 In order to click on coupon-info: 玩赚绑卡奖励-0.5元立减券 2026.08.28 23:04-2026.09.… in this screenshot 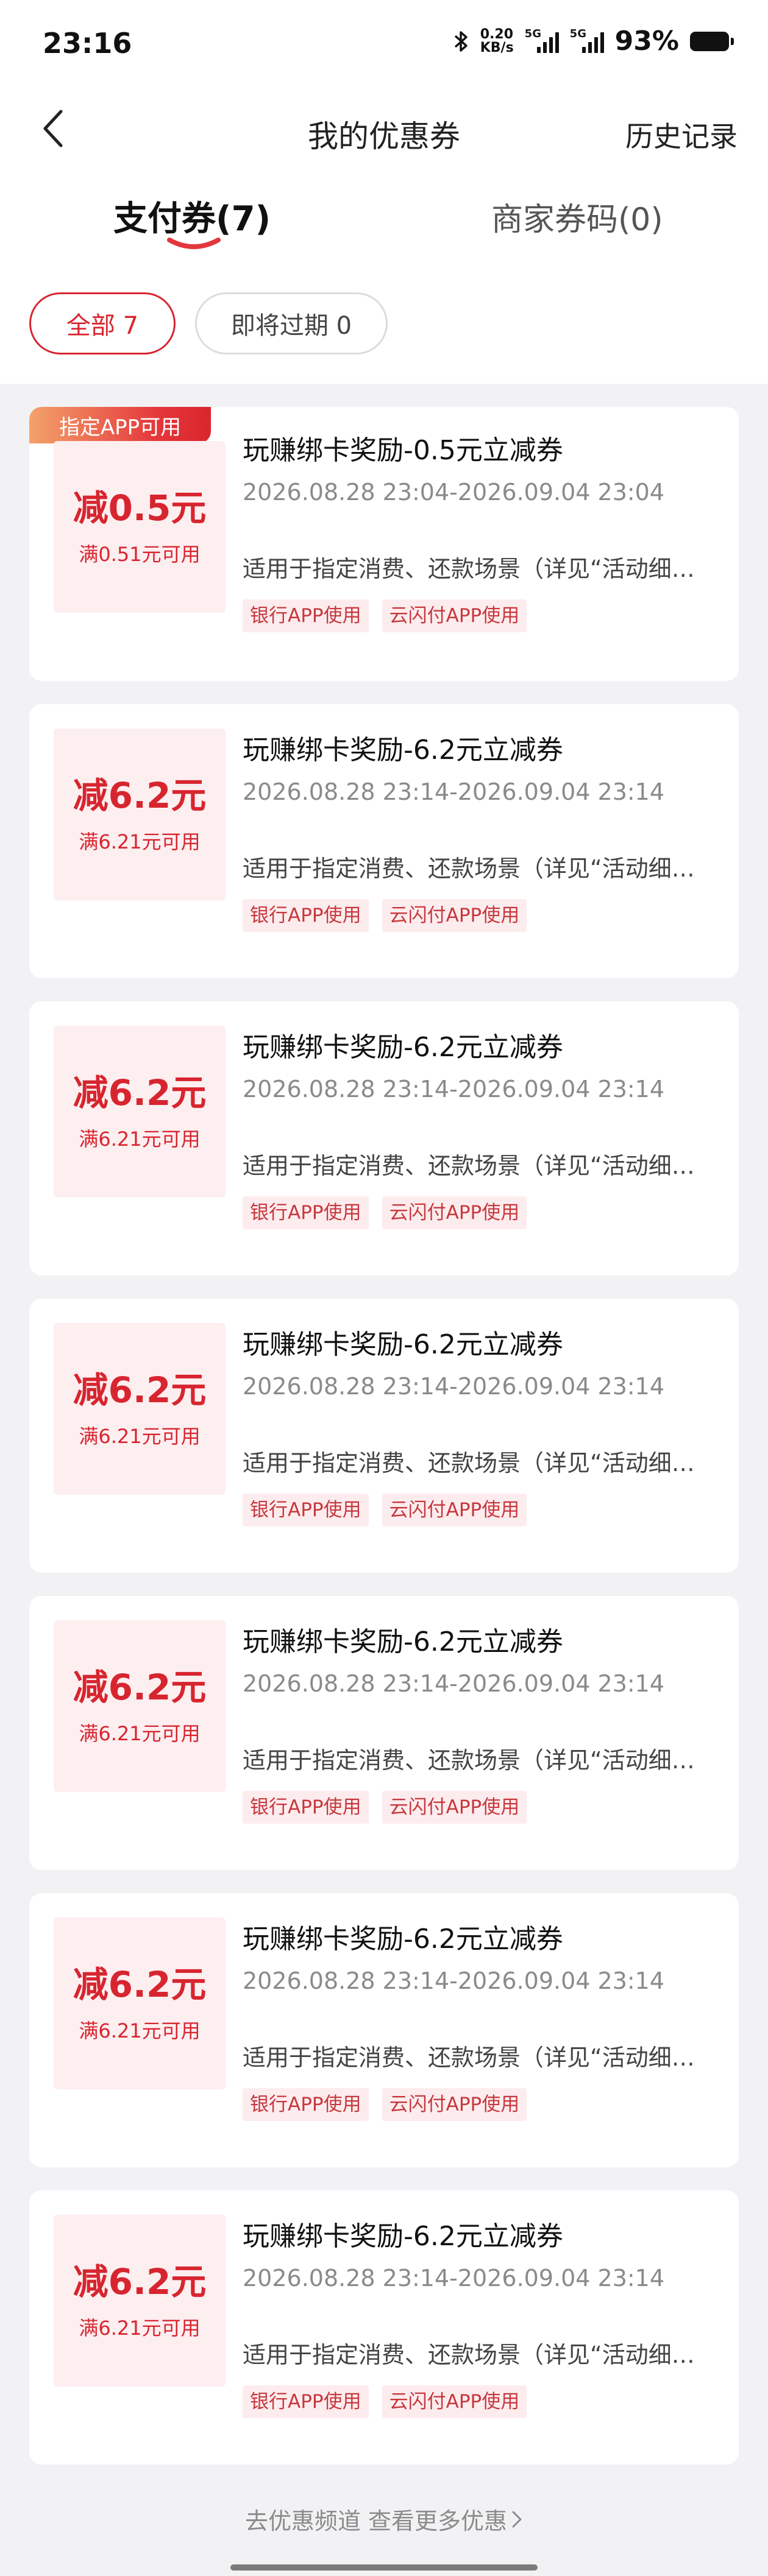, I will do `click(479, 533)`.